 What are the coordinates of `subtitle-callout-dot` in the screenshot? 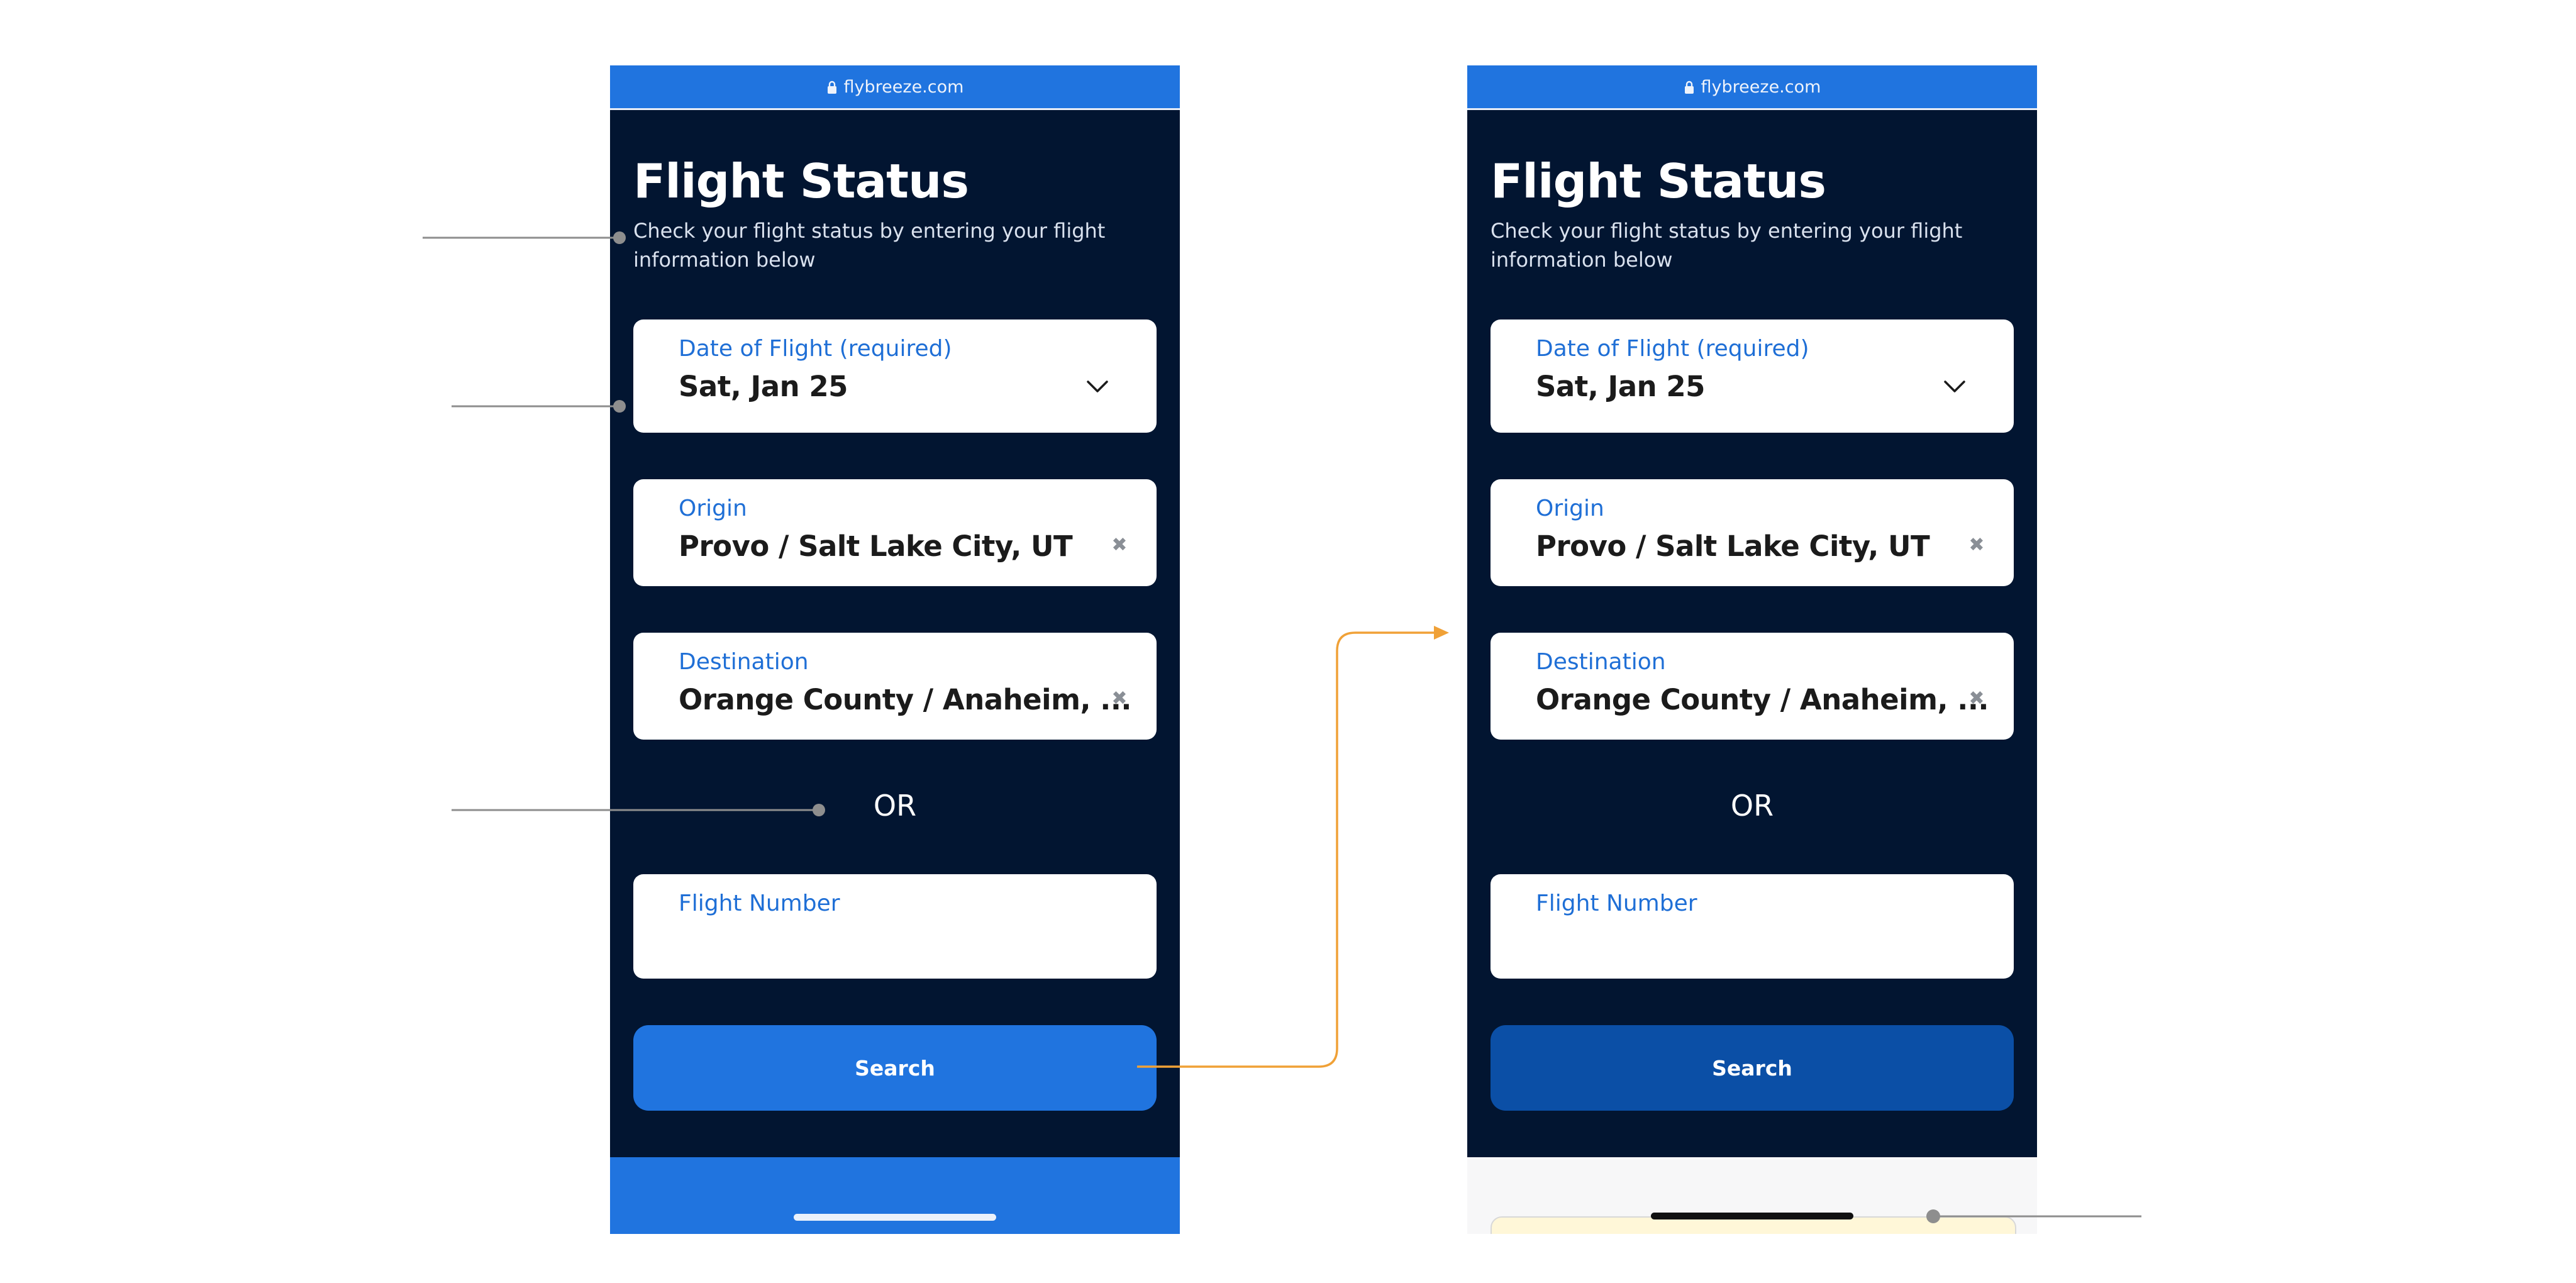 It's located at (619, 237).